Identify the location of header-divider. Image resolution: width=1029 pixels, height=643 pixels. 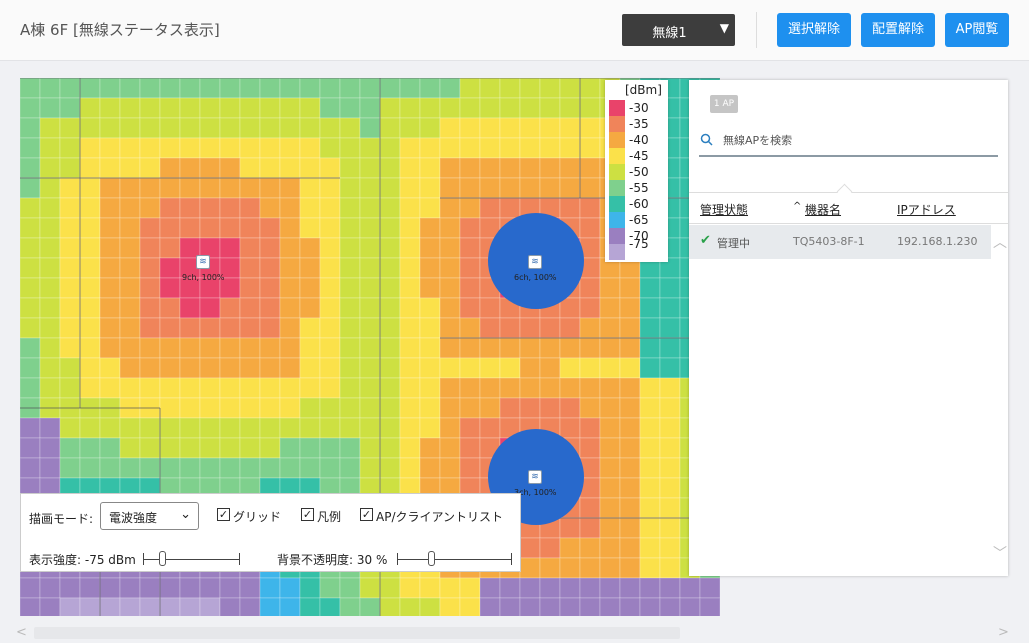
(756, 30).